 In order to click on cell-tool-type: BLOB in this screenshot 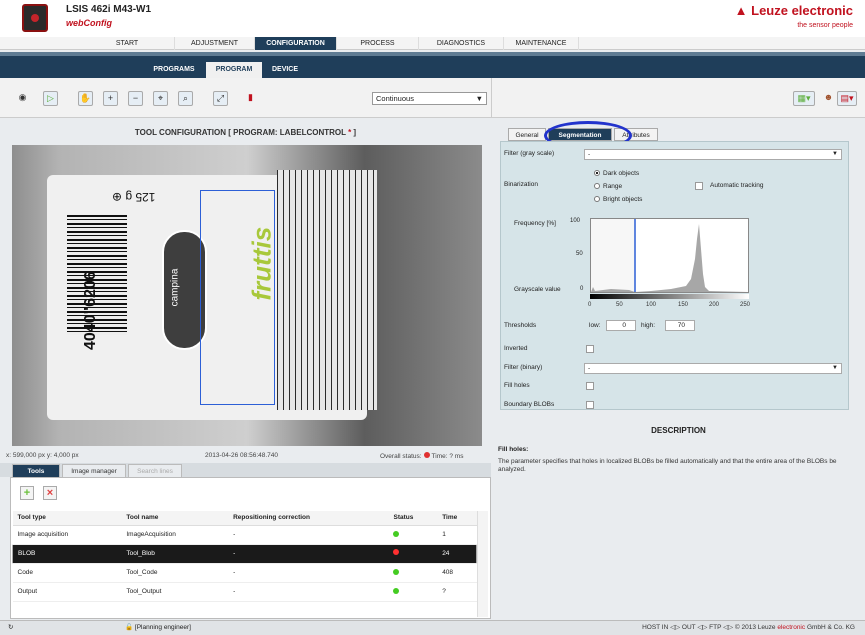, I will do `click(67, 554)`.